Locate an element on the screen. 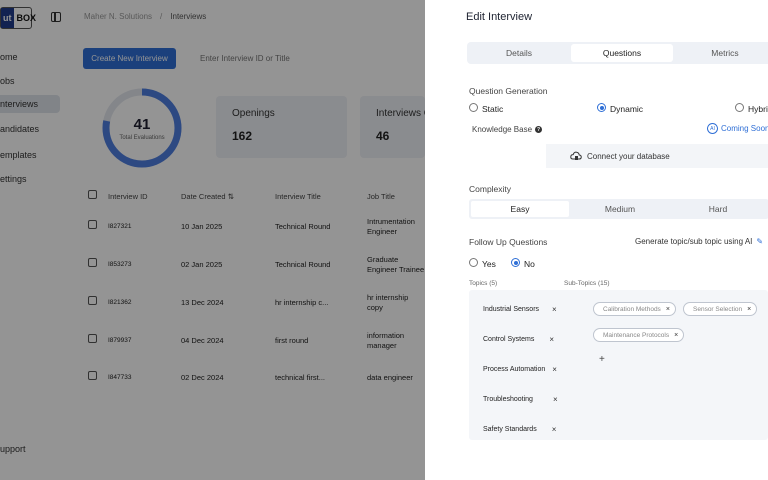 The width and height of the screenshot is (768, 480). radio-dynamic is located at coordinates (601, 107).